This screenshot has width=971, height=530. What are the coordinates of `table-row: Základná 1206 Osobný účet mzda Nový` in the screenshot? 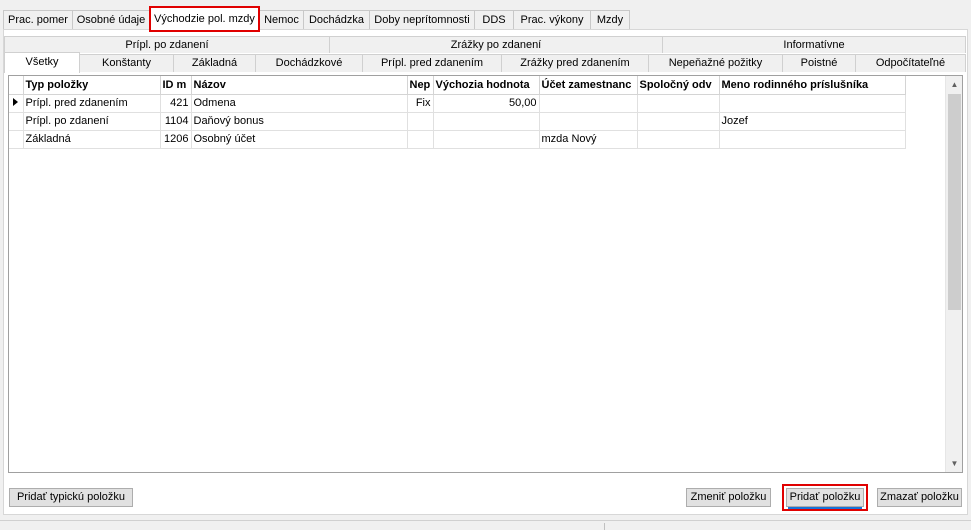 It's located at (457, 139).